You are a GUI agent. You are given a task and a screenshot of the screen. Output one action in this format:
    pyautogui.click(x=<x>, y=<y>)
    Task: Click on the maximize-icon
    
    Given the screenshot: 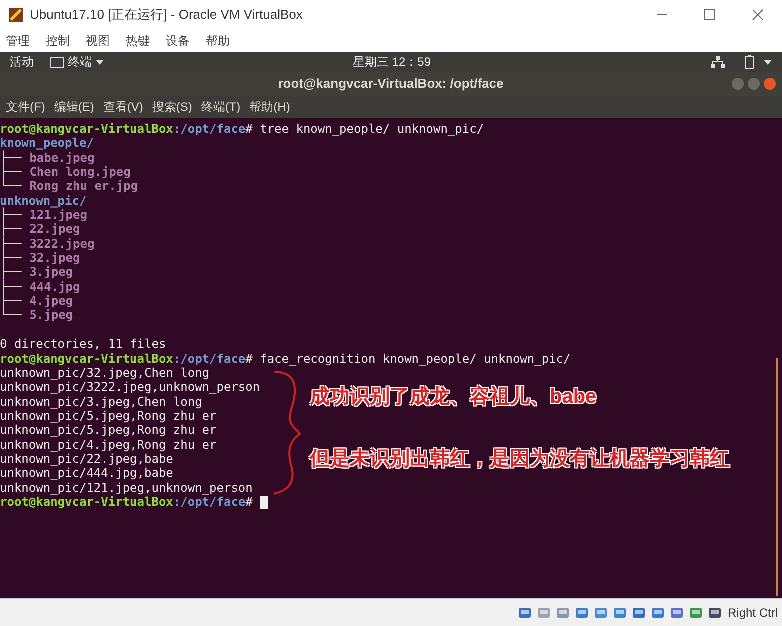 What is the action you would take?
    pyautogui.click(x=710, y=15)
    